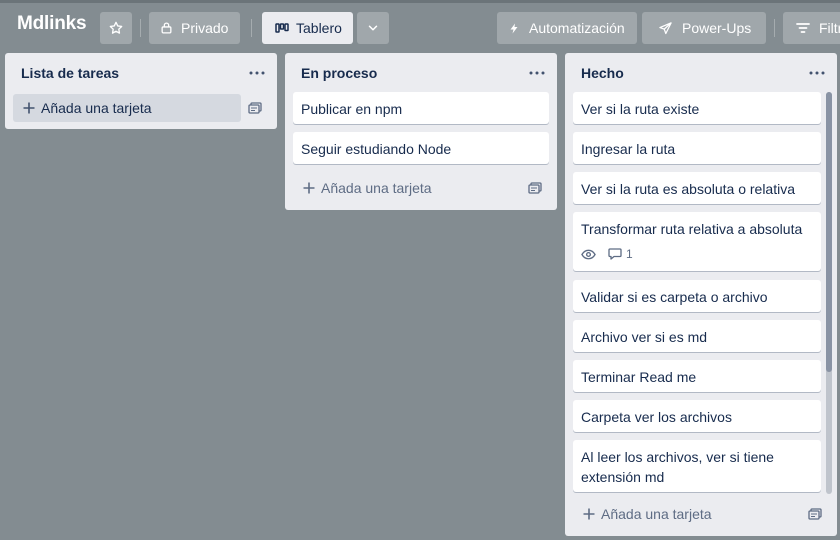  I want to click on views-dropdown-button, so click(373, 28).